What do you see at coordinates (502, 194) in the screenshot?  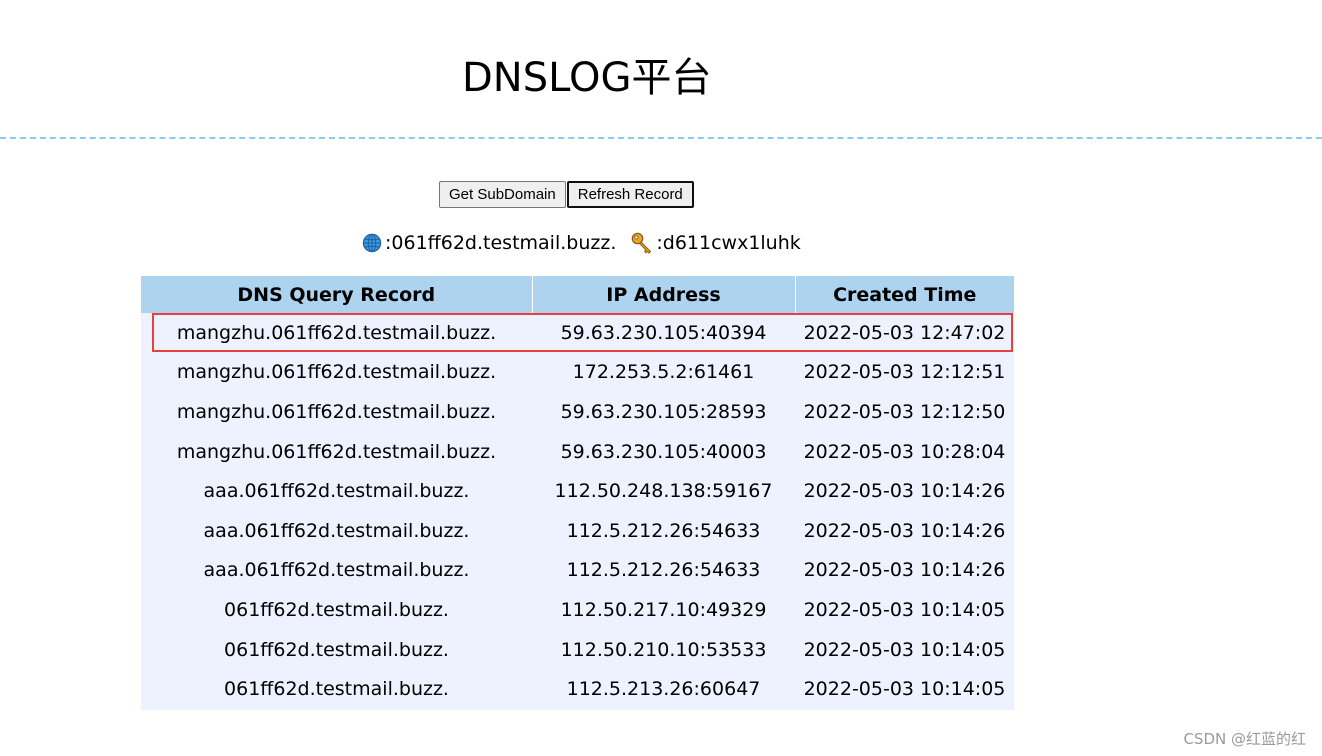 I see `get-subdomain-button: Get SubDomain` at bounding box center [502, 194].